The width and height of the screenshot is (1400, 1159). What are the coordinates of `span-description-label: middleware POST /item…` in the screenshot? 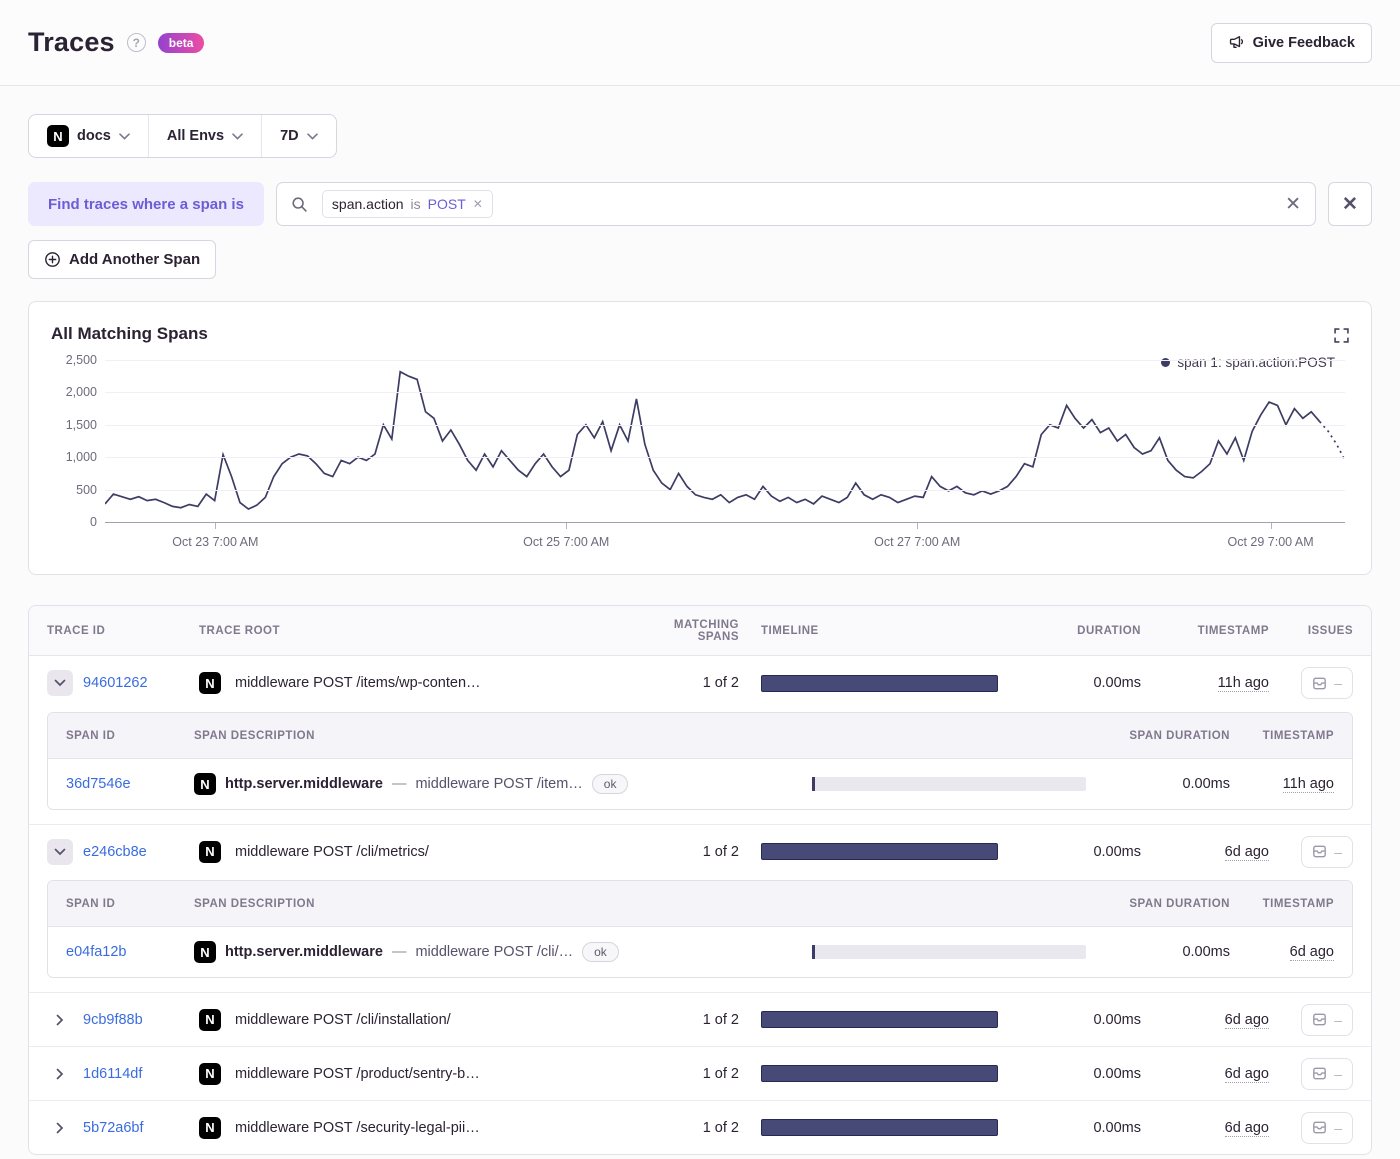 It's located at (499, 784).